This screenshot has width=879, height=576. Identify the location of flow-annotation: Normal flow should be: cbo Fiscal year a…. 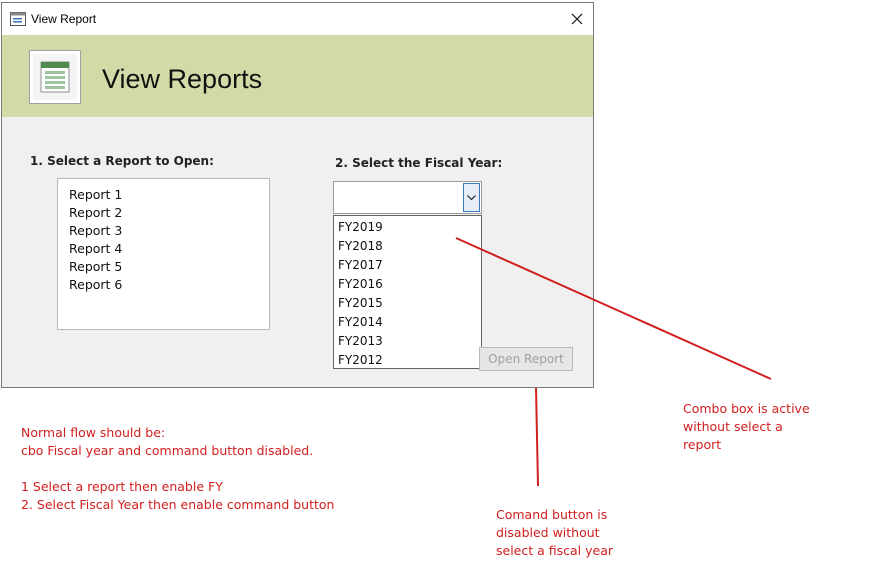
(177, 469).